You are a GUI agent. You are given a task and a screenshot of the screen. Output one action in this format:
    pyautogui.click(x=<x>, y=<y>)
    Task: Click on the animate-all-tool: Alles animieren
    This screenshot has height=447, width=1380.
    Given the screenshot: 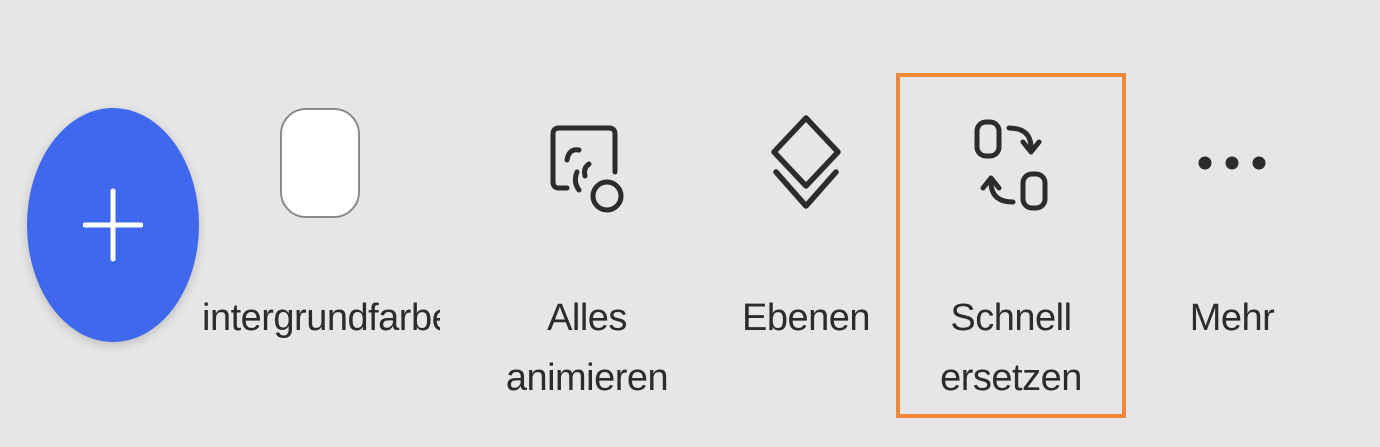 What is the action you would take?
    pyautogui.click(x=587, y=223)
    